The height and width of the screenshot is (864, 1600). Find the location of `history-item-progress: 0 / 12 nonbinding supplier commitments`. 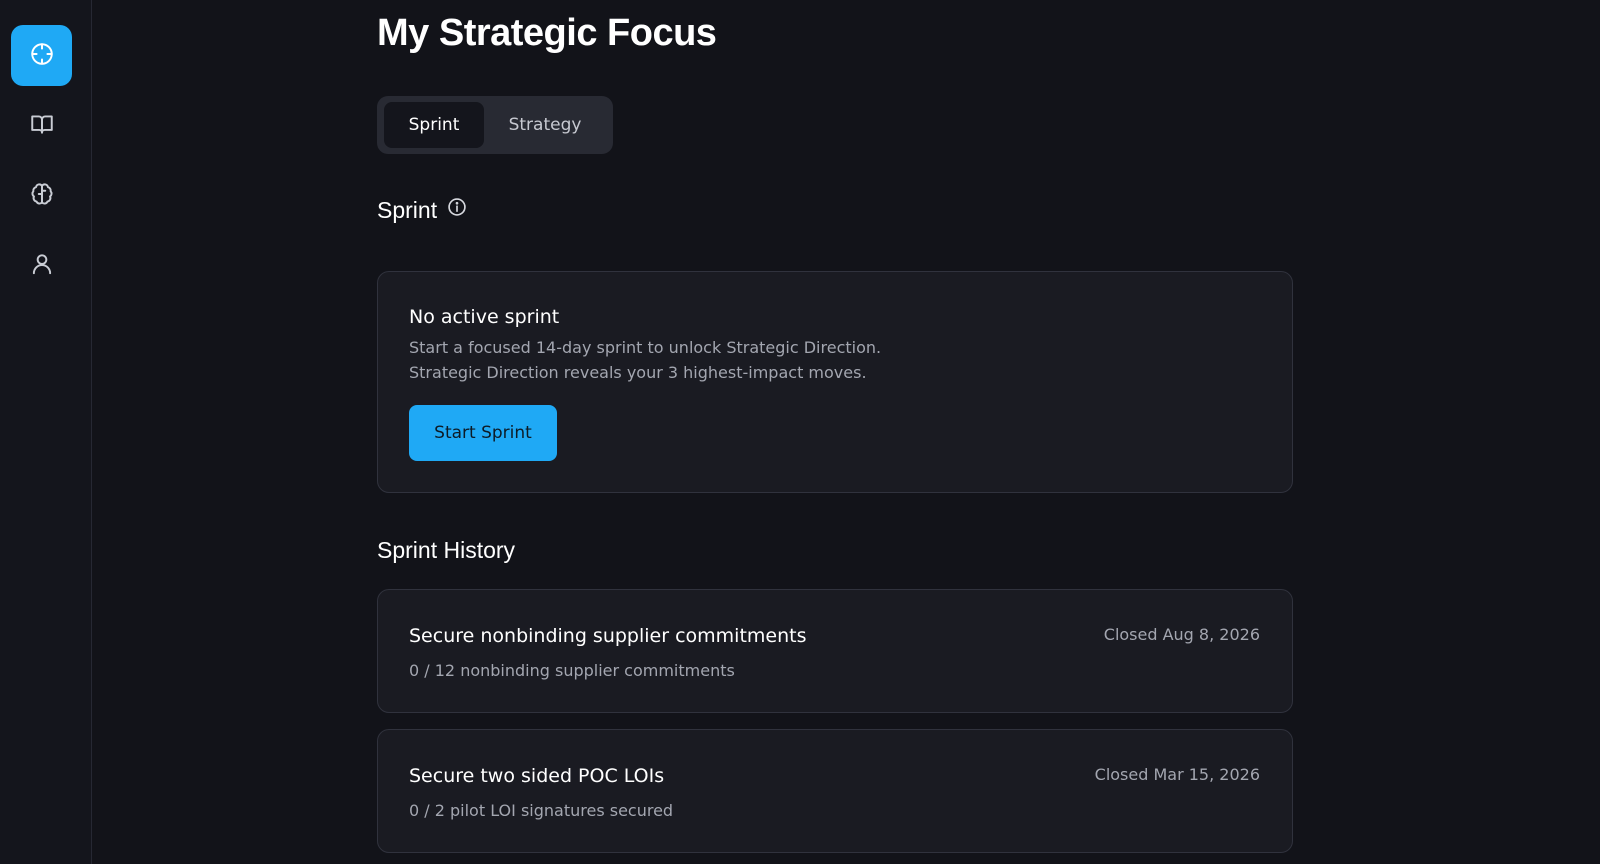

history-item-progress: 0 / 12 nonbinding supplier commitments is located at coordinates (572, 670).